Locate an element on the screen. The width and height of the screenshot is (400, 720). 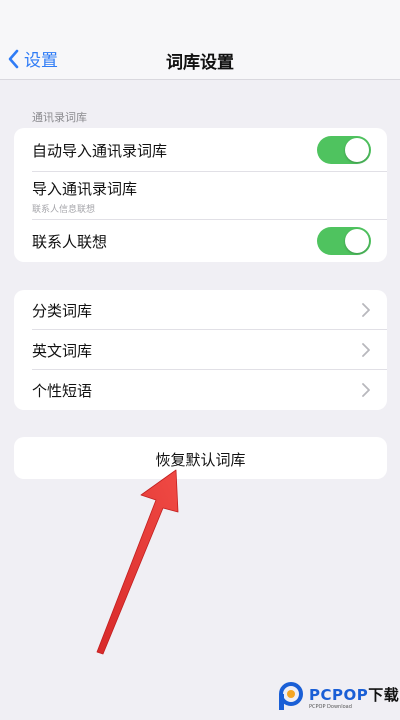
watermark-suffix: 下载 is located at coordinates (384, 695).